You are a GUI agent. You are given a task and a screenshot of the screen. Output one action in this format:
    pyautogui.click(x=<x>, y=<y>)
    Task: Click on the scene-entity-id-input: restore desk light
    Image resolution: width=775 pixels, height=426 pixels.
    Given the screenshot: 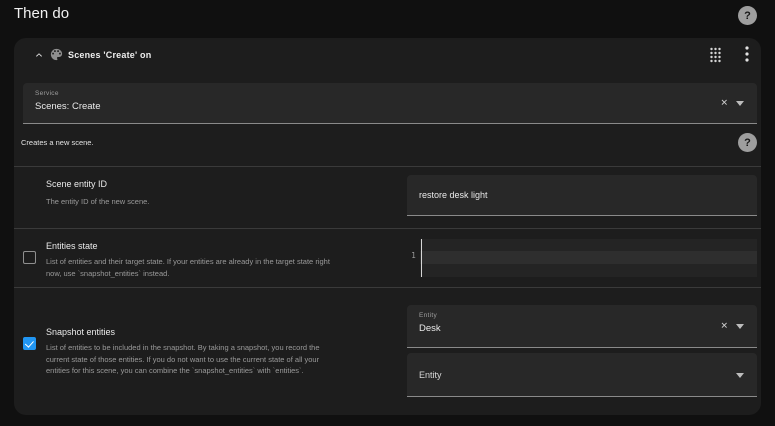 What is the action you would take?
    pyautogui.click(x=582, y=195)
    